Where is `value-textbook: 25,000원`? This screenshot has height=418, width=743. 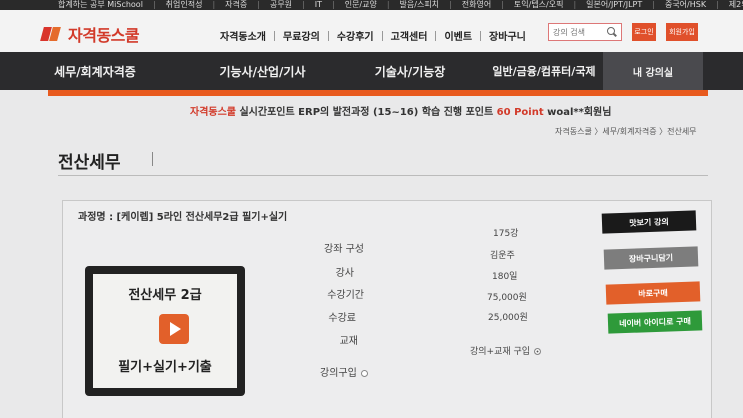 value-textbook: 25,000원 is located at coordinates (508, 318).